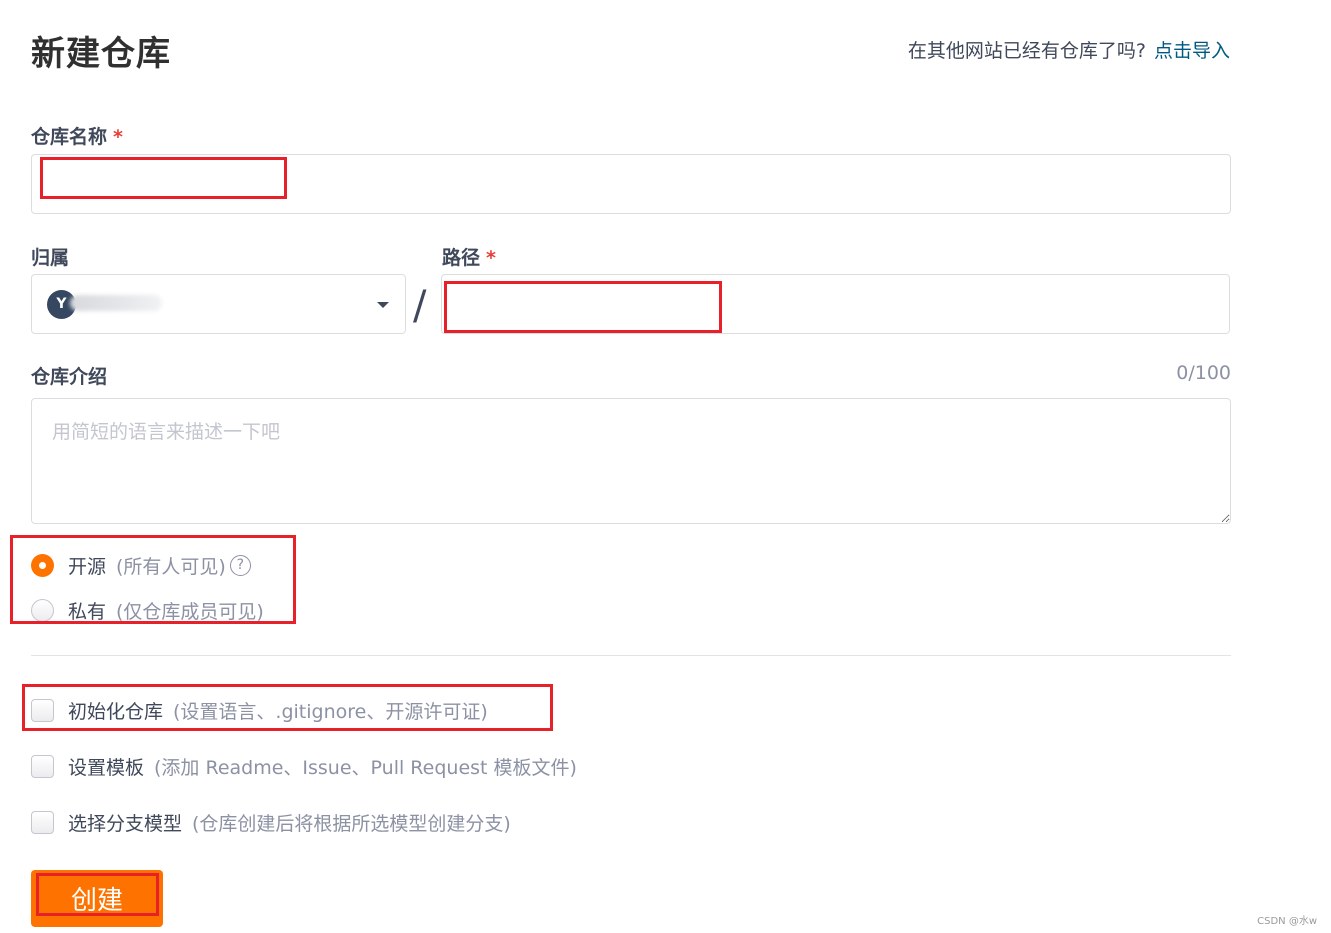 This screenshot has height=933, width=1331. Describe the element at coordinates (631, 655) in the screenshot. I see `divider` at that location.